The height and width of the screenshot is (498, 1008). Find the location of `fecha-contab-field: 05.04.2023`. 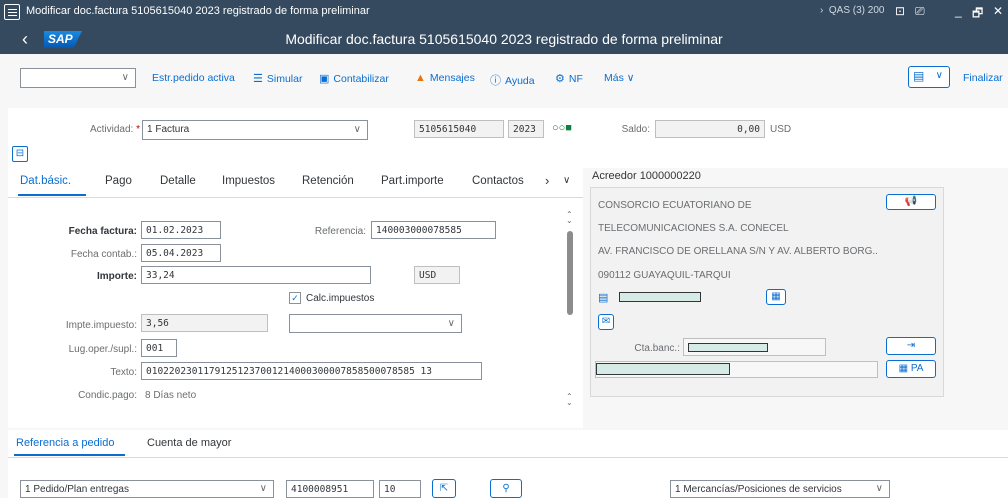

fecha-contab-field: 05.04.2023 is located at coordinates (181, 253).